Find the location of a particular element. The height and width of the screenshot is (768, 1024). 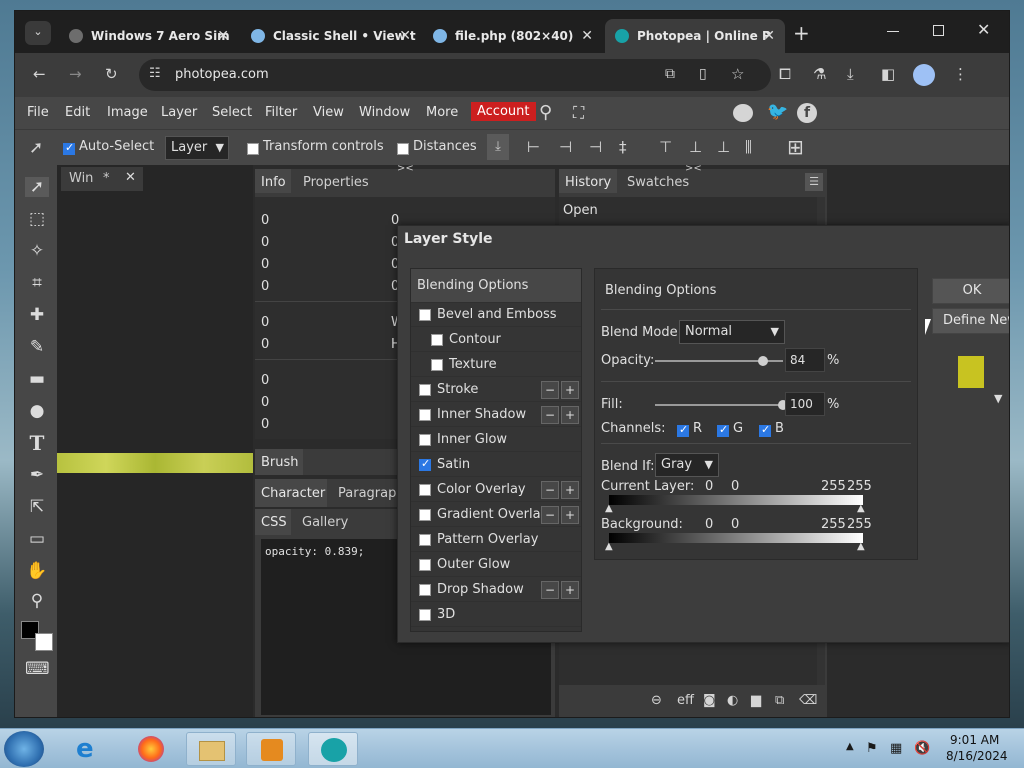

opacity-slider-knob is located at coordinates (762, 361).